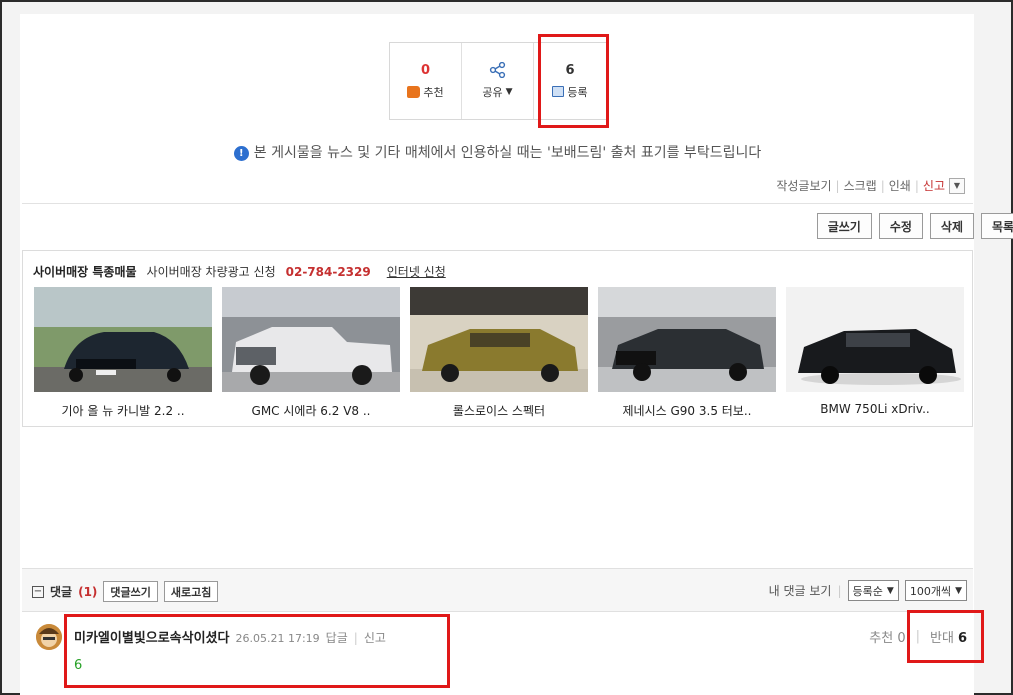 The image size is (1013, 695). Describe the element at coordinates (900, 185) in the screenshot. I see `print-link: 인쇄` at that location.